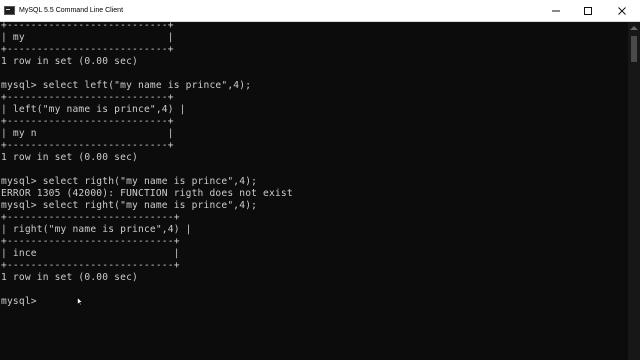 This screenshot has height=360, width=640. Describe the element at coordinates (634, 191) in the screenshot. I see `vertical-scrollbar` at that location.